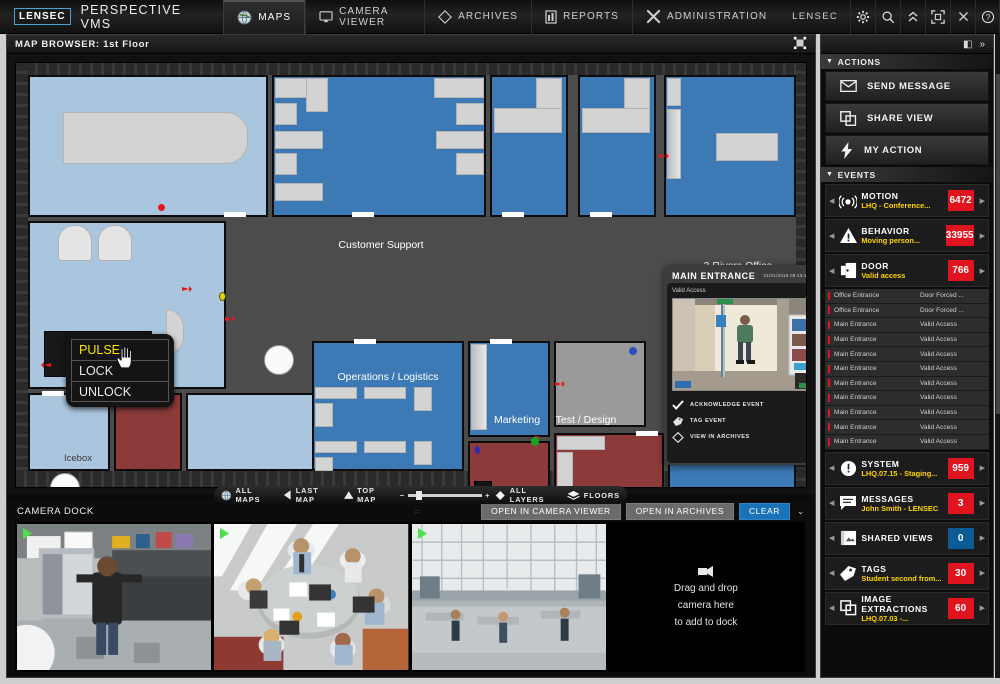 The width and height of the screenshot is (1000, 684). What do you see at coordinates (535, 441) in the screenshot?
I see `door-open-marker` at bounding box center [535, 441].